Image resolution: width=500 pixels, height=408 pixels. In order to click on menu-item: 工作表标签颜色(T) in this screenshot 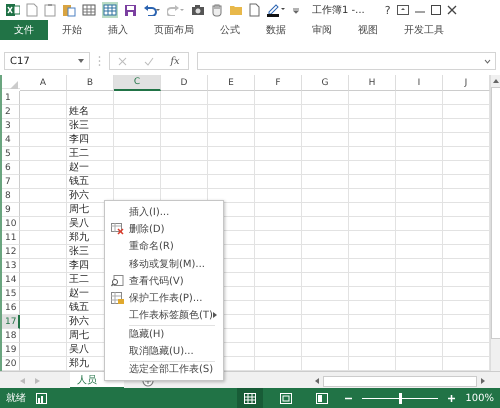, I will do `click(171, 315)`.